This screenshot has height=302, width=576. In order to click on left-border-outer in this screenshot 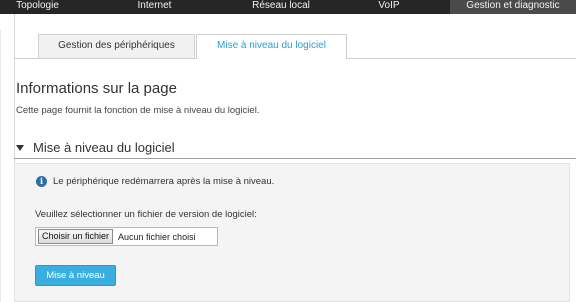, I will do `click(0, 166)`.